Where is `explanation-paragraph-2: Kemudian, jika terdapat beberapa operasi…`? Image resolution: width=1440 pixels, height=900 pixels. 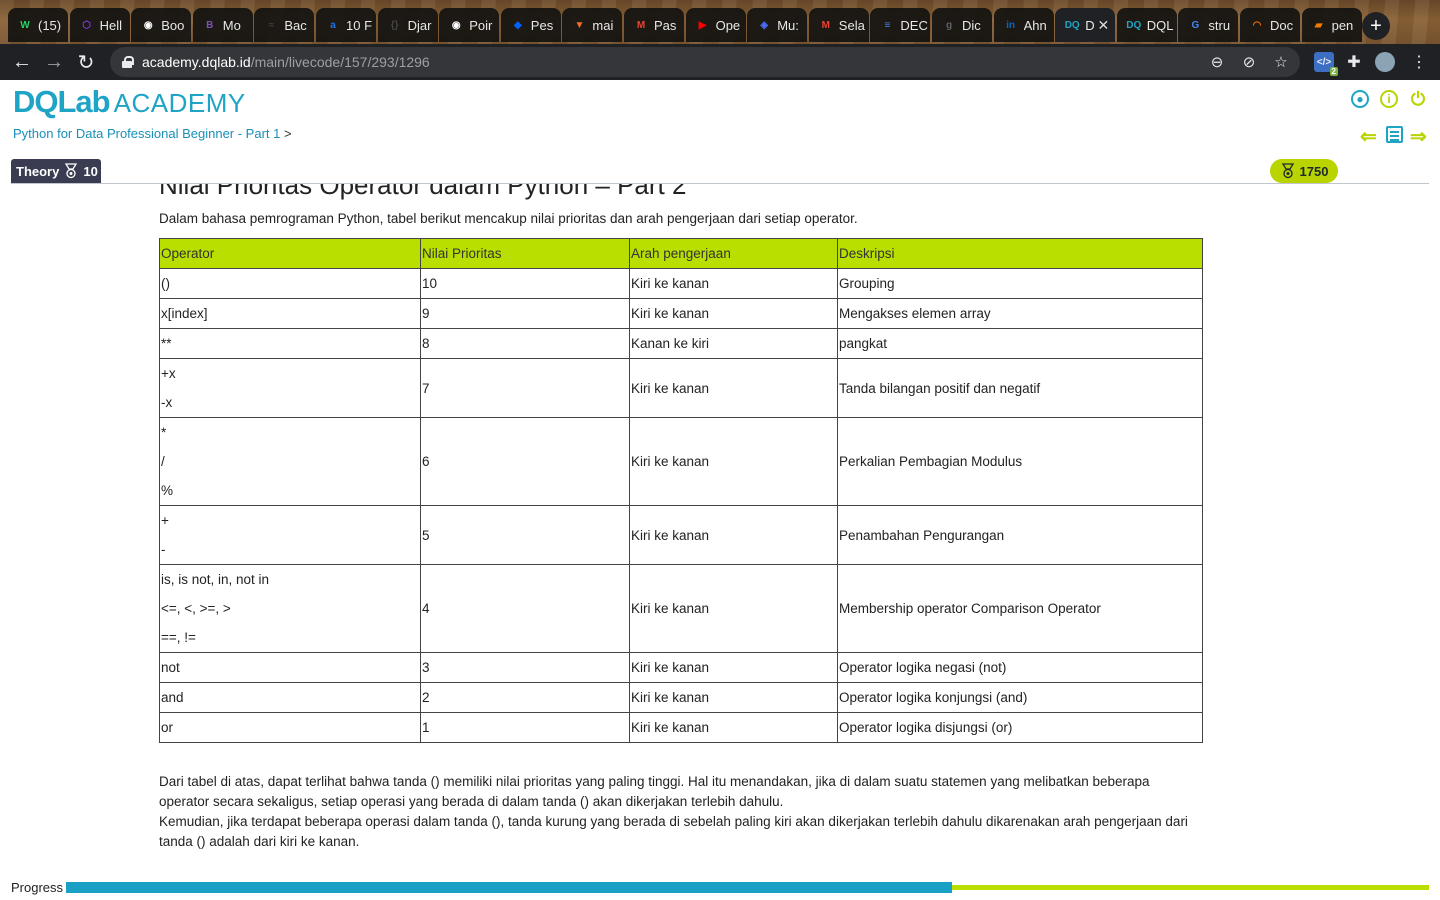
explanation-paragraph-2: Kemudian, jika terdapat beberapa operasi… is located at coordinates (673, 831).